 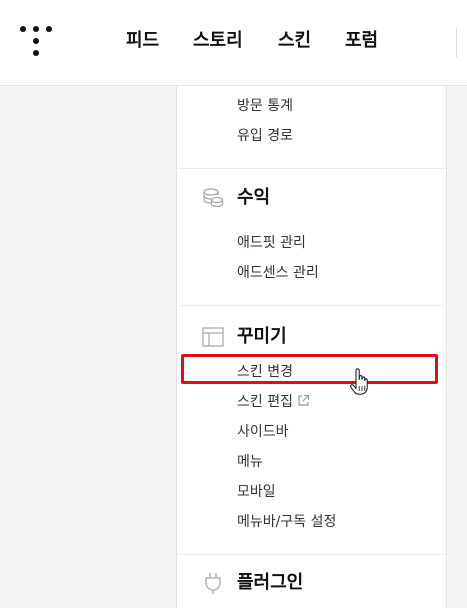 What do you see at coordinates (218, 41) in the screenshot?
I see `nav-story: 스토리` at bounding box center [218, 41].